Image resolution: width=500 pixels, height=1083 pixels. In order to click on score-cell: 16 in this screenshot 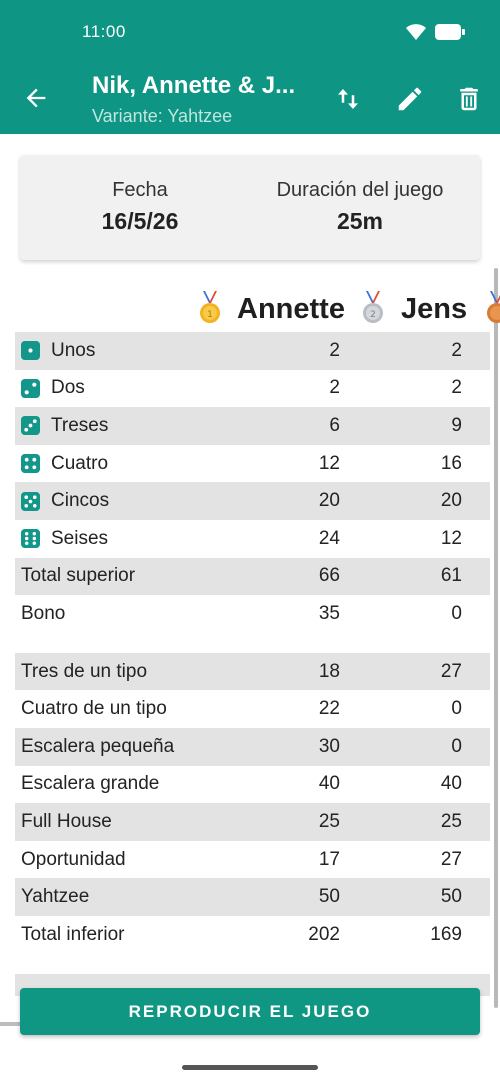, I will do `click(451, 463)`.